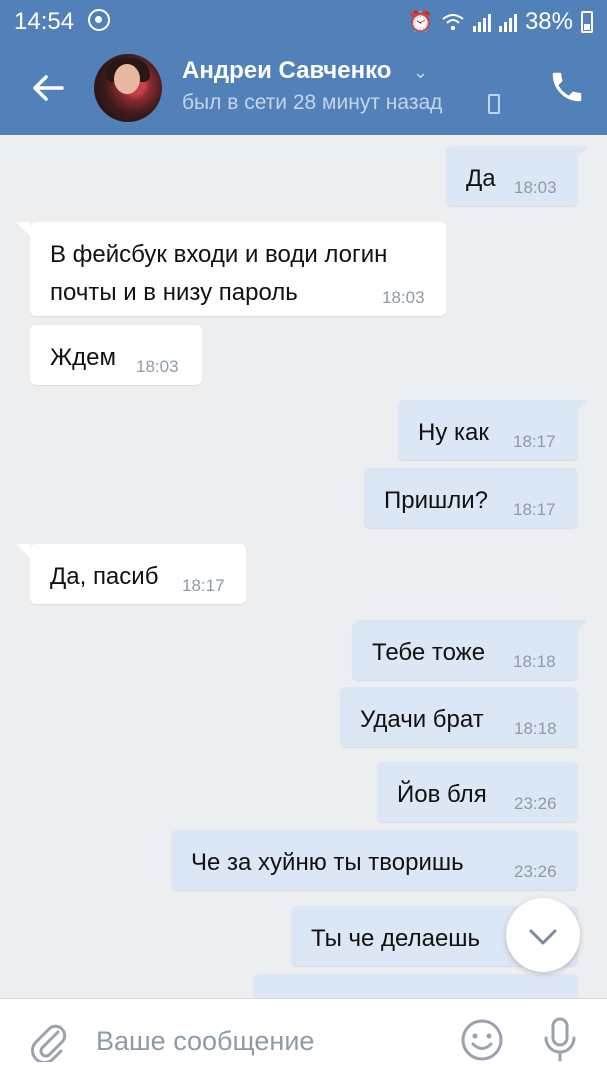  Describe the element at coordinates (560, 1040) in the screenshot. I see `microphone-icon` at that location.